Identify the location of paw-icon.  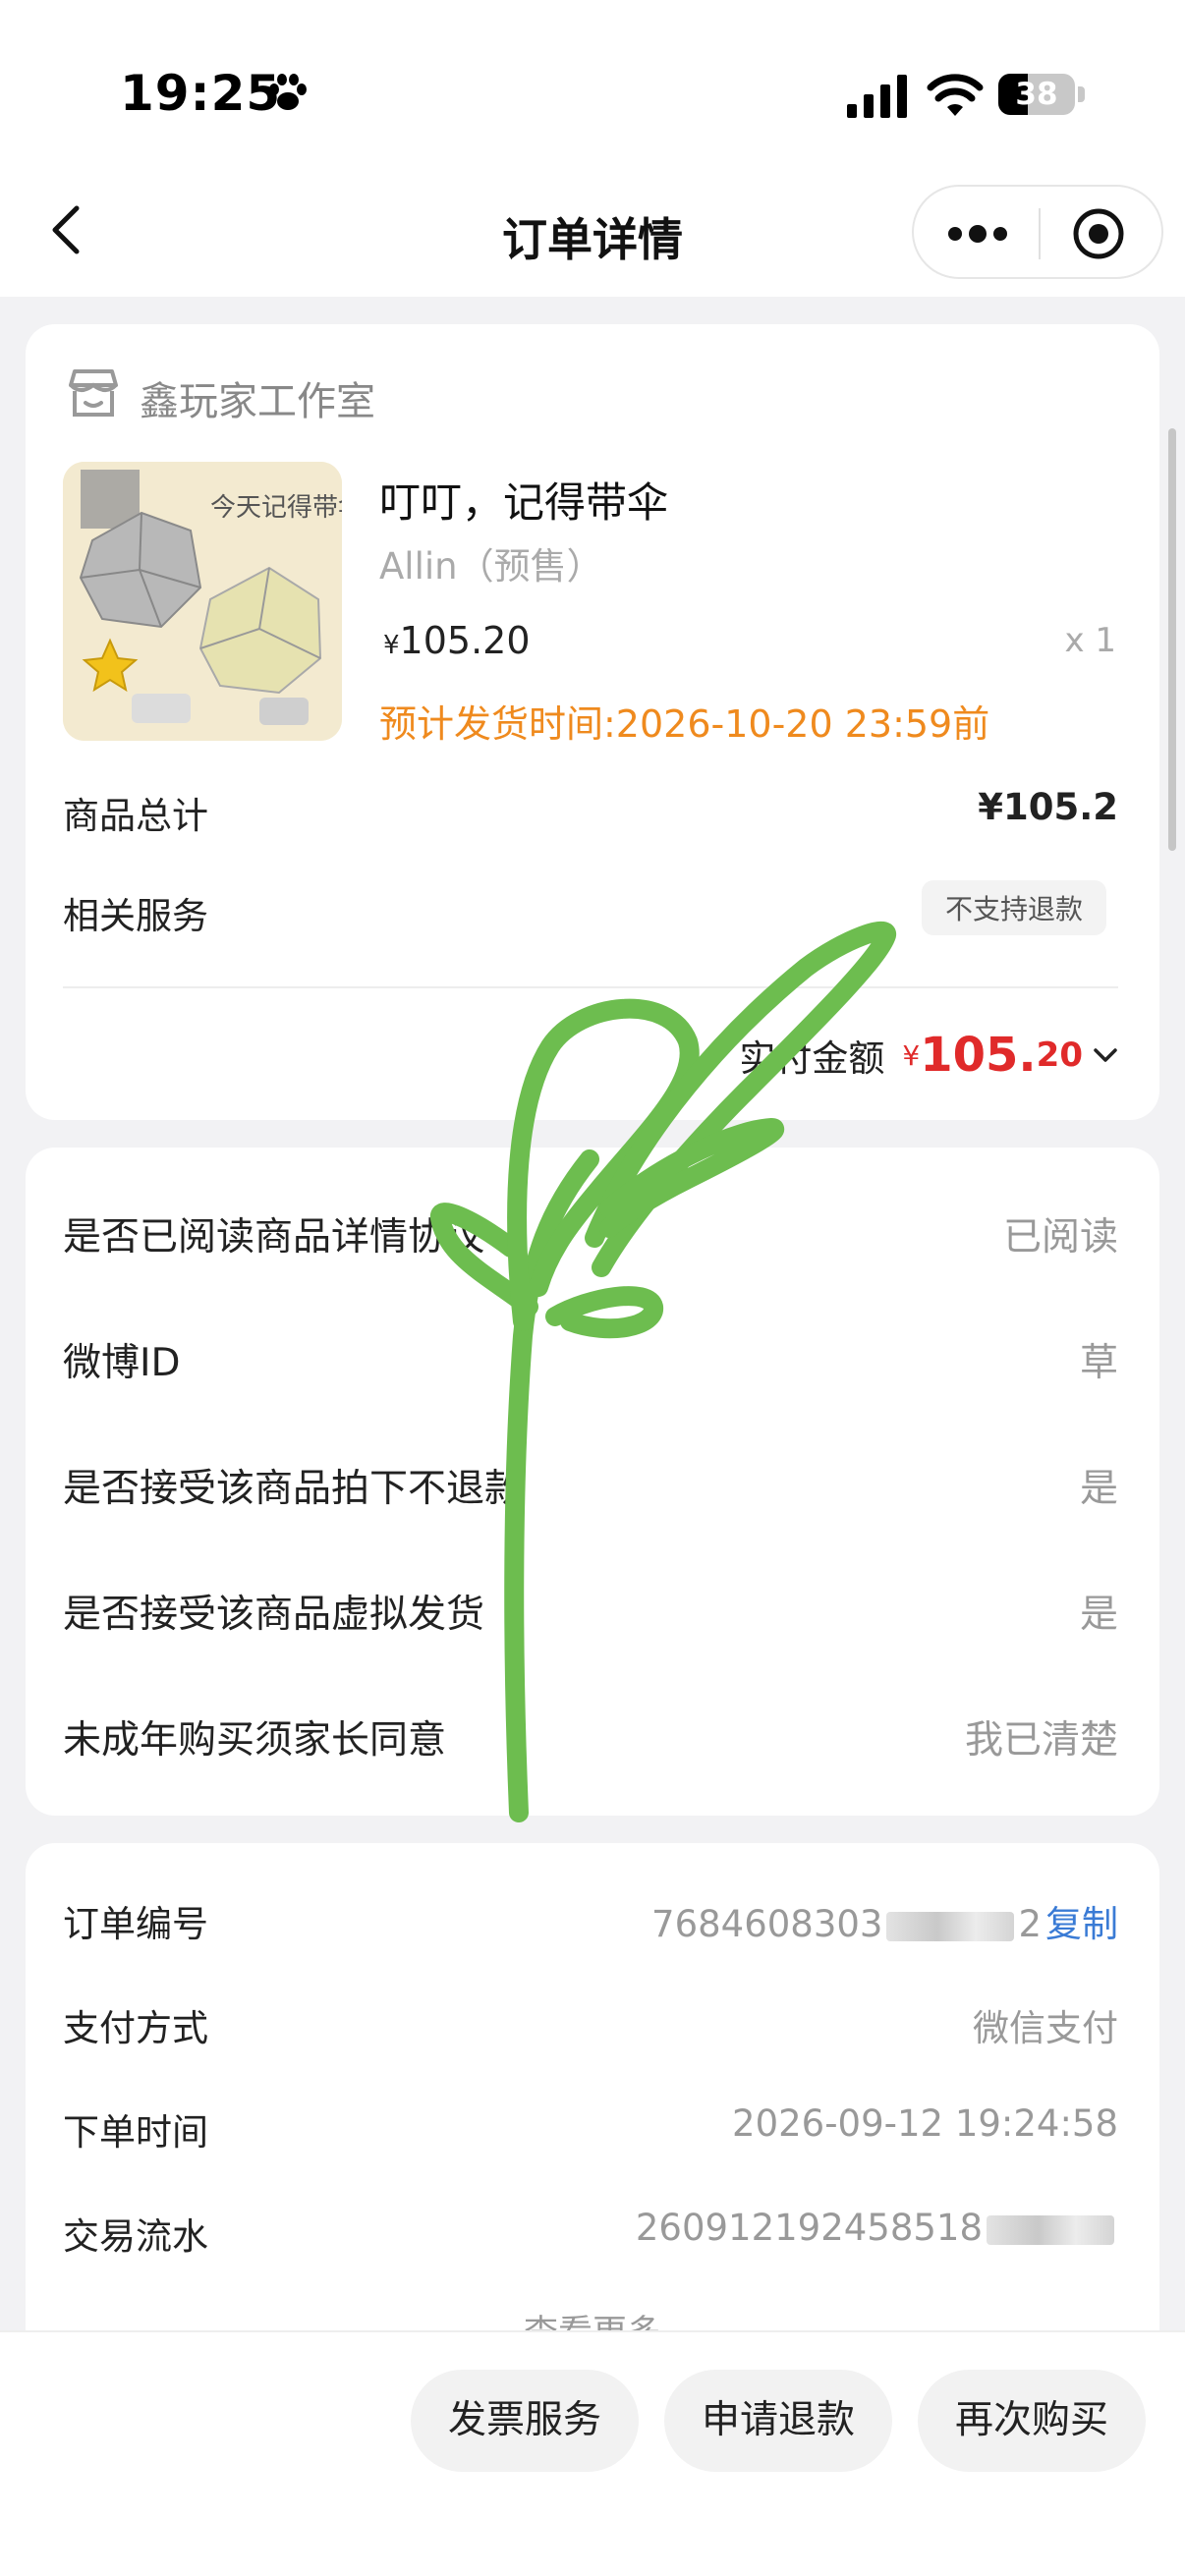
(288, 92).